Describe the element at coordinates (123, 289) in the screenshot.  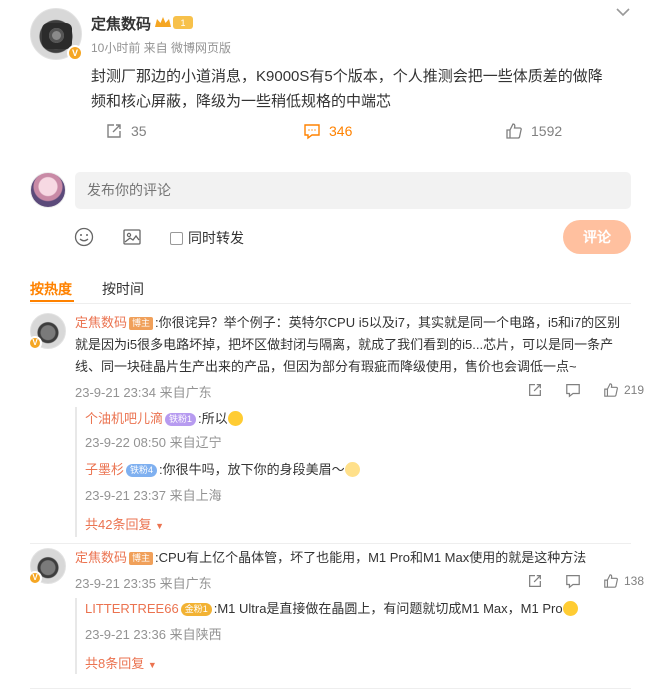
I see `tab-sort-by-time: 按时间` at that location.